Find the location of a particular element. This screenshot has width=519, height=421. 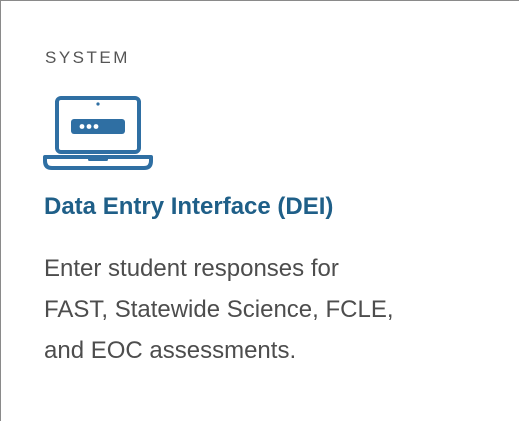

laptop-login-icon is located at coordinates (98, 134).